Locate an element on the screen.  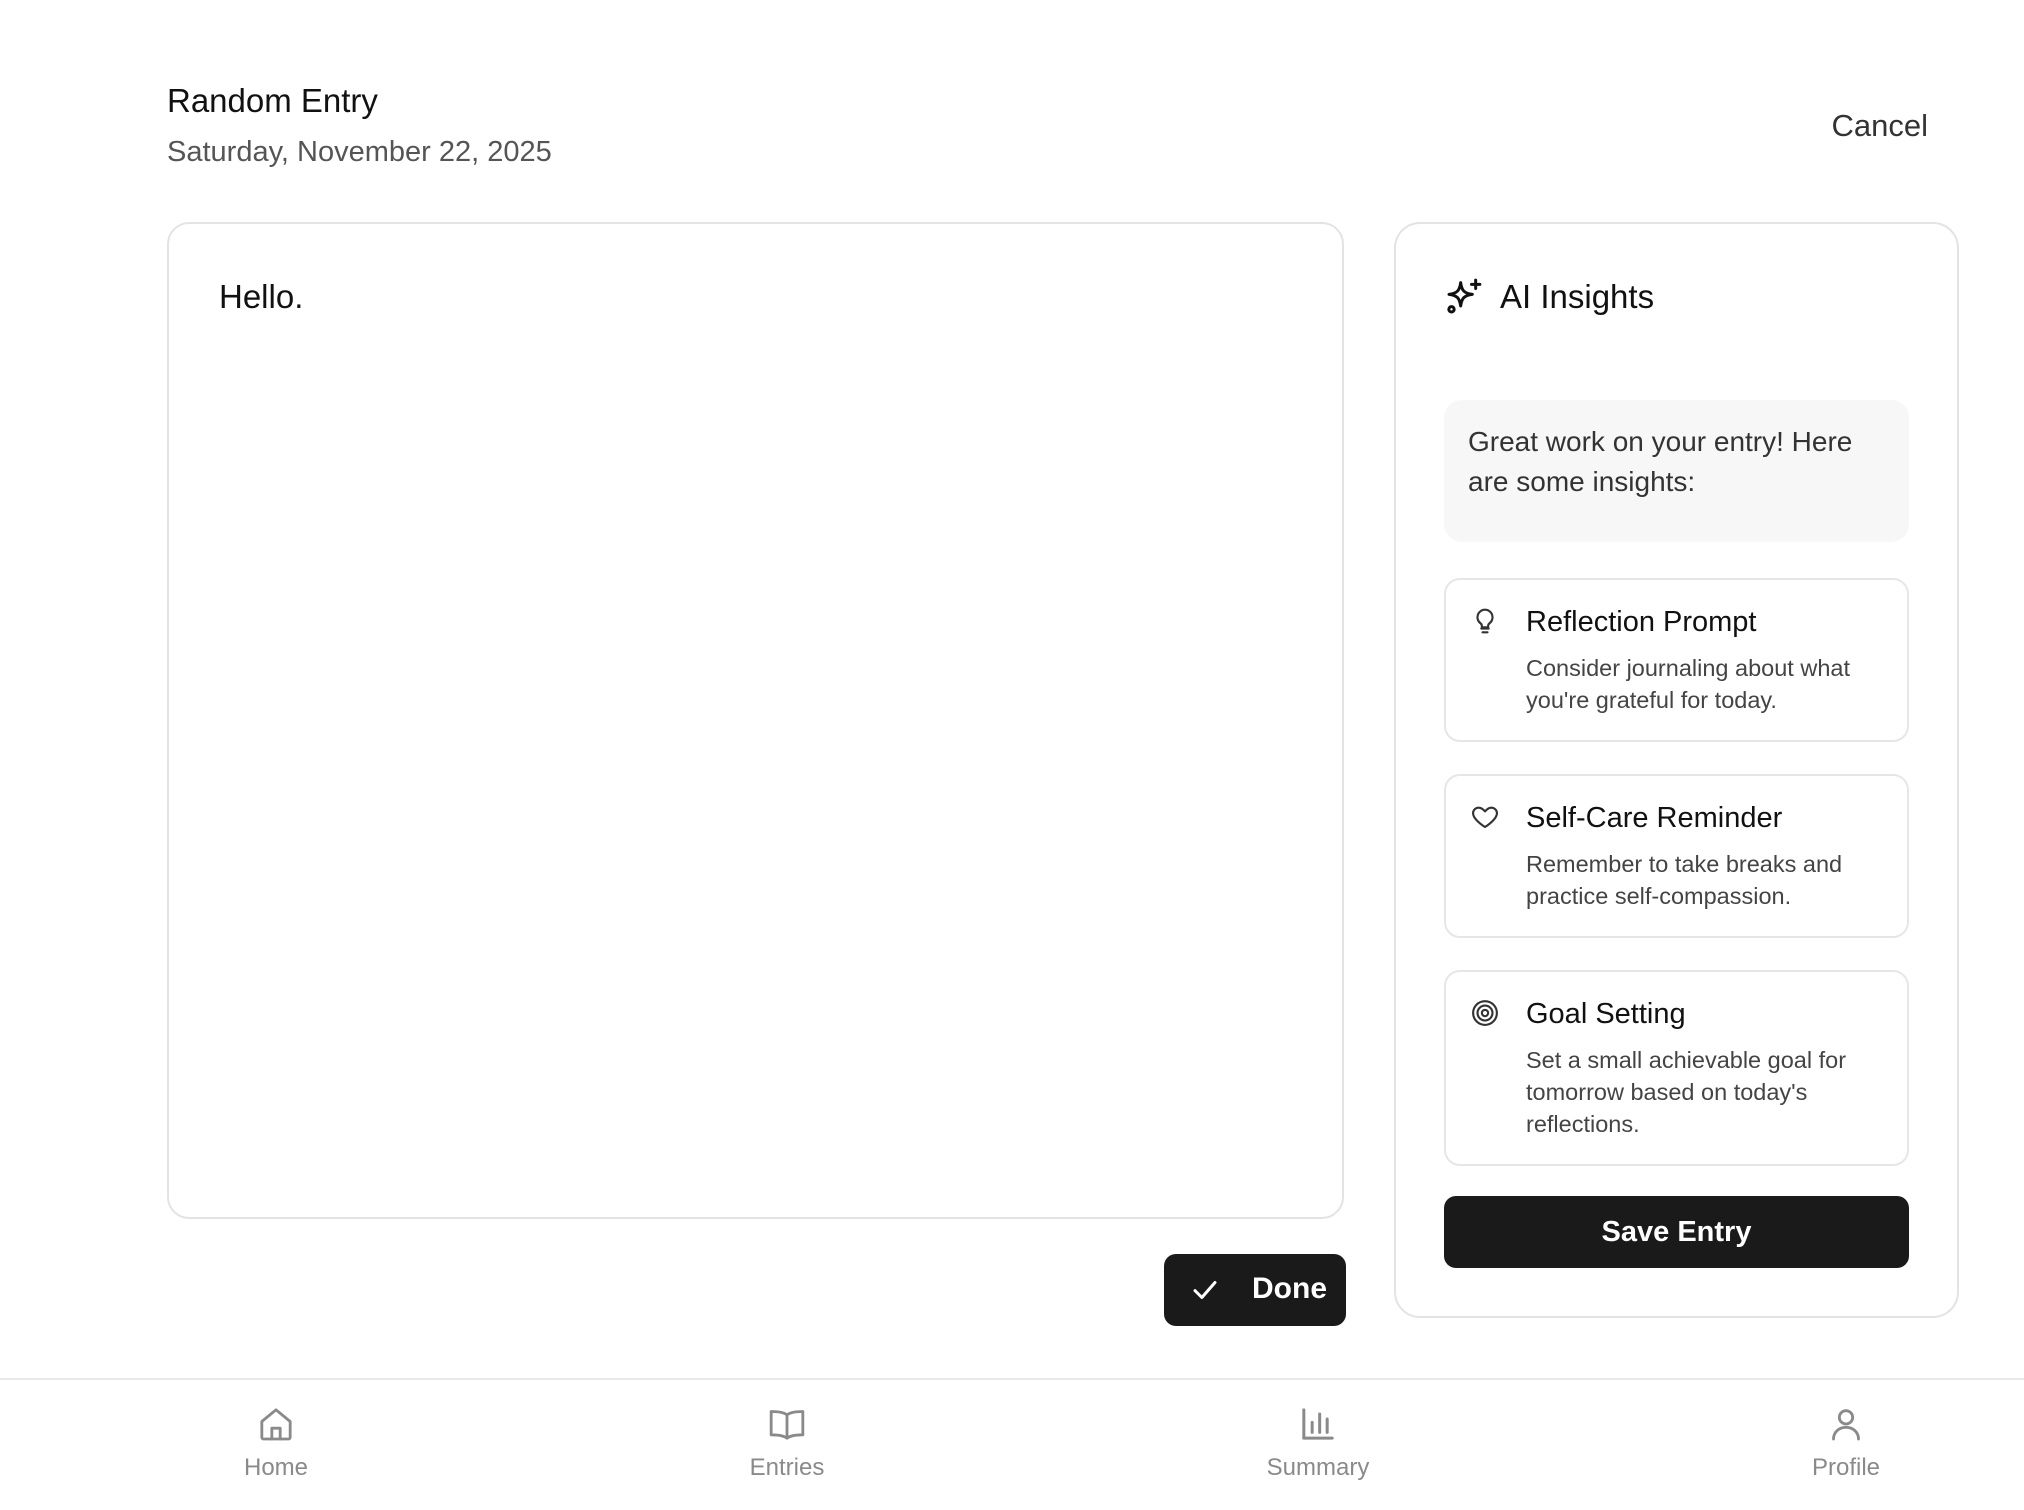
heart-icon is located at coordinates (1485, 817).